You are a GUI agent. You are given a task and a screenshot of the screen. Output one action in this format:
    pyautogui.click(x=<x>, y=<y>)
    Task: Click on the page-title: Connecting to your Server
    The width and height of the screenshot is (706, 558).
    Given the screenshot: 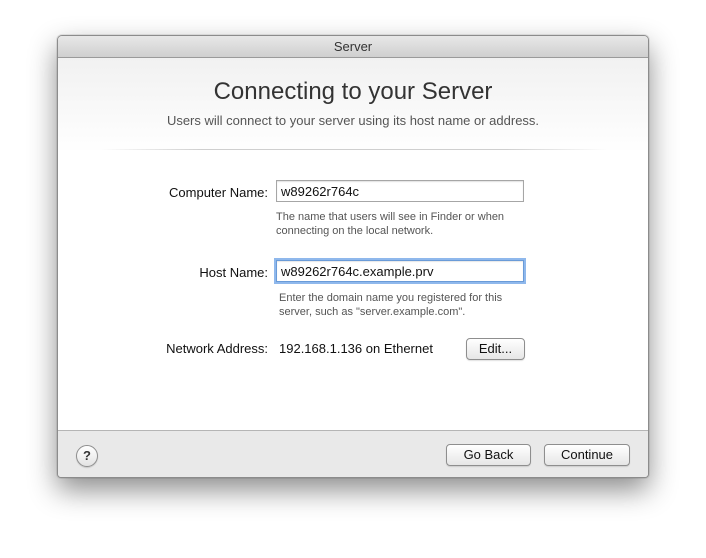 What is the action you would take?
    pyautogui.click(x=353, y=91)
    